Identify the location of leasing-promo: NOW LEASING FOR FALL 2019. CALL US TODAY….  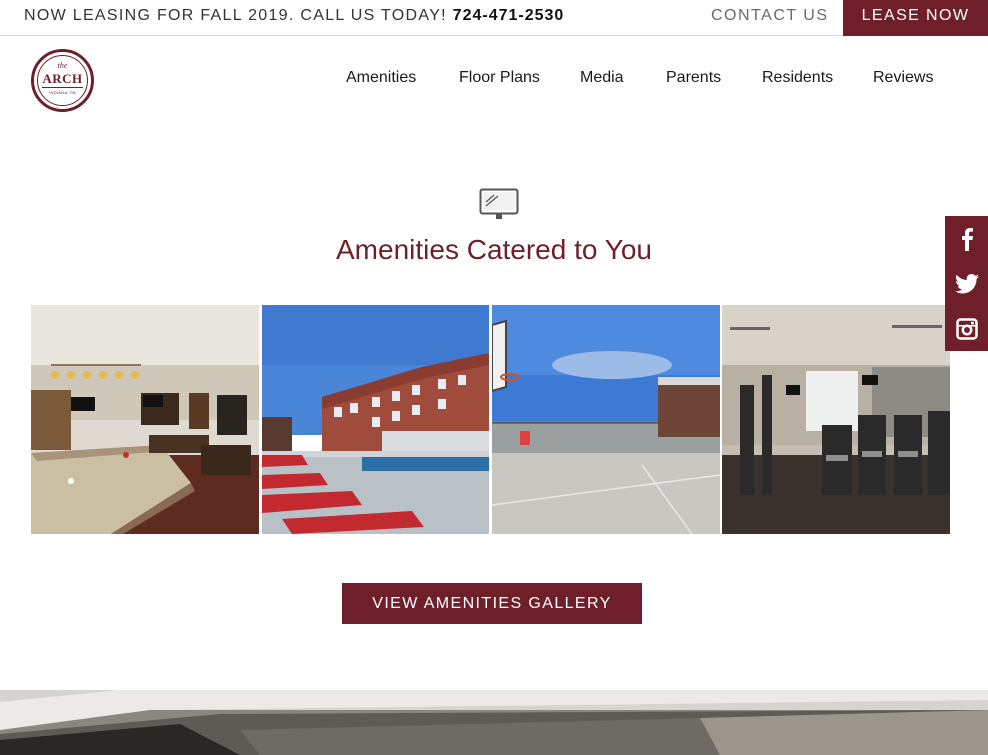
(294, 16).